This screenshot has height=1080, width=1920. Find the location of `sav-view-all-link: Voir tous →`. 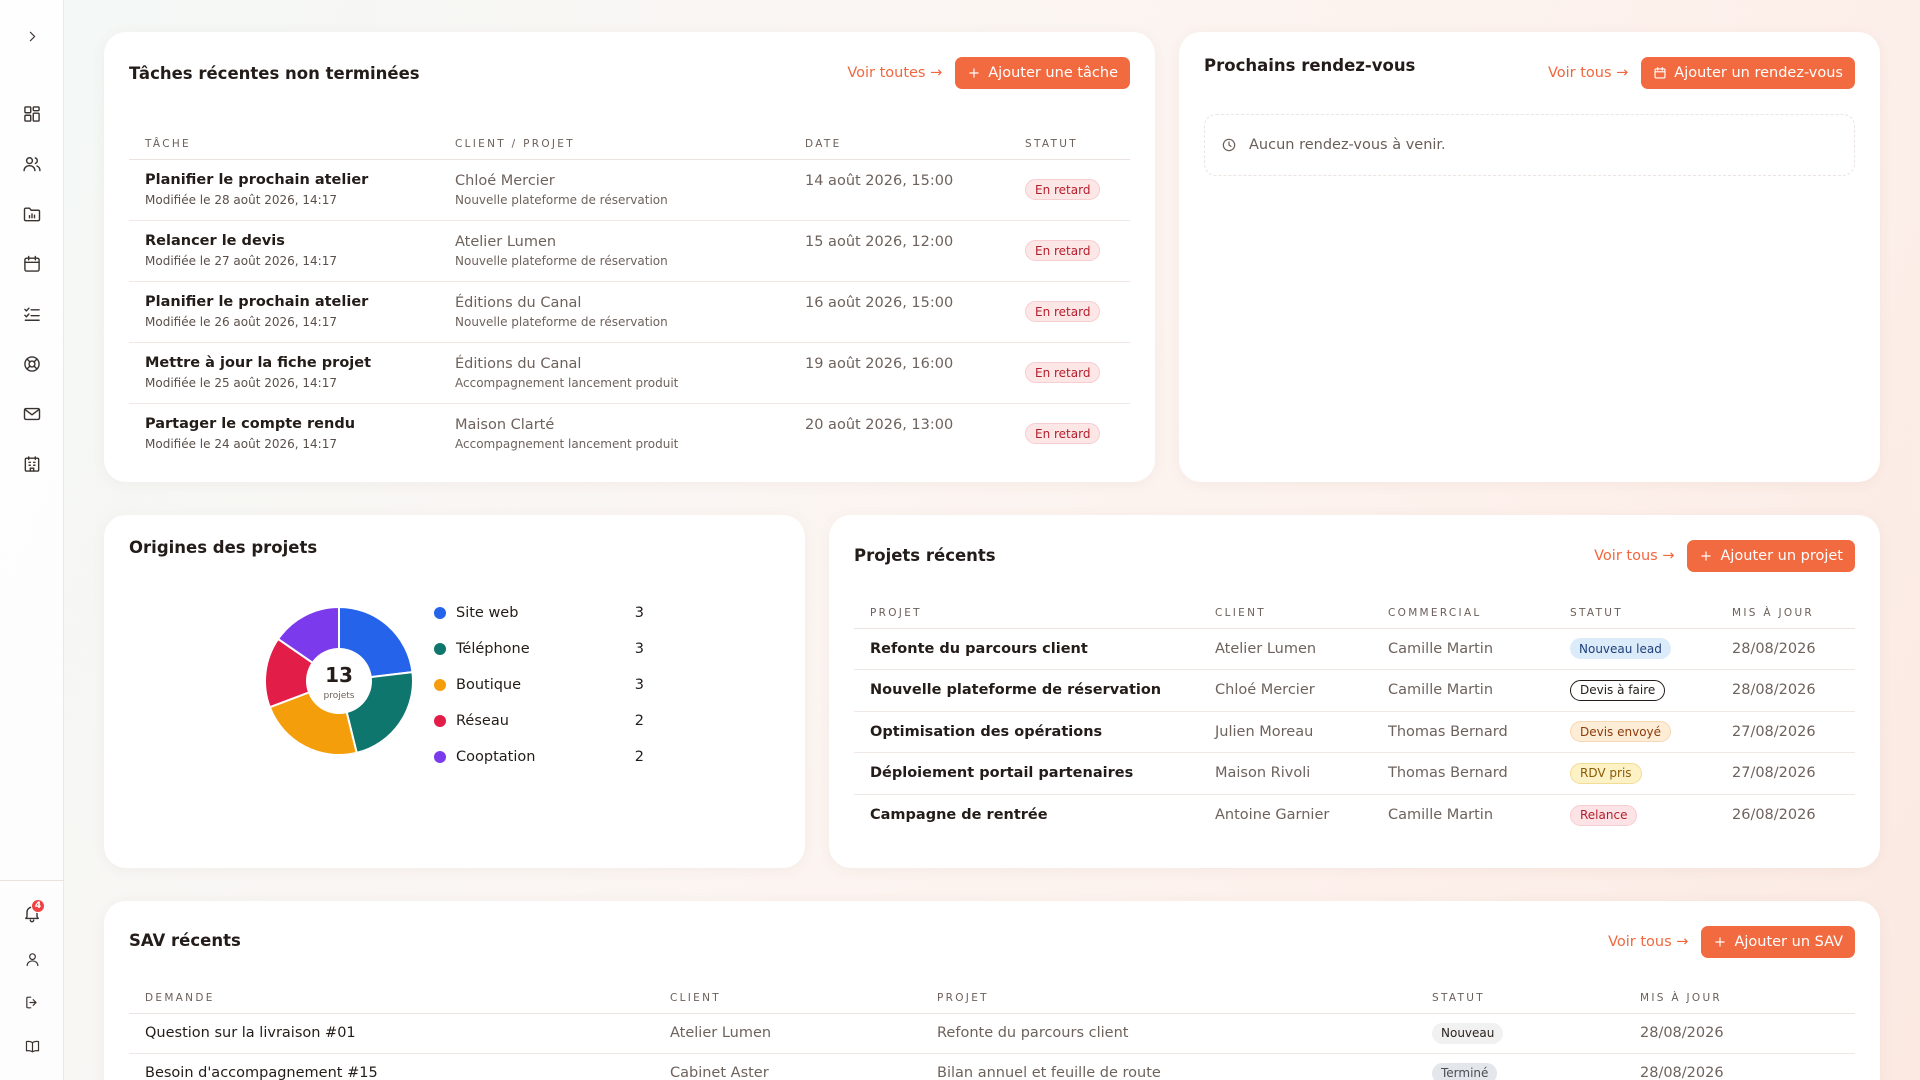

sav-view-all-link: Voir tous → is located at coordinates (1648, 942).